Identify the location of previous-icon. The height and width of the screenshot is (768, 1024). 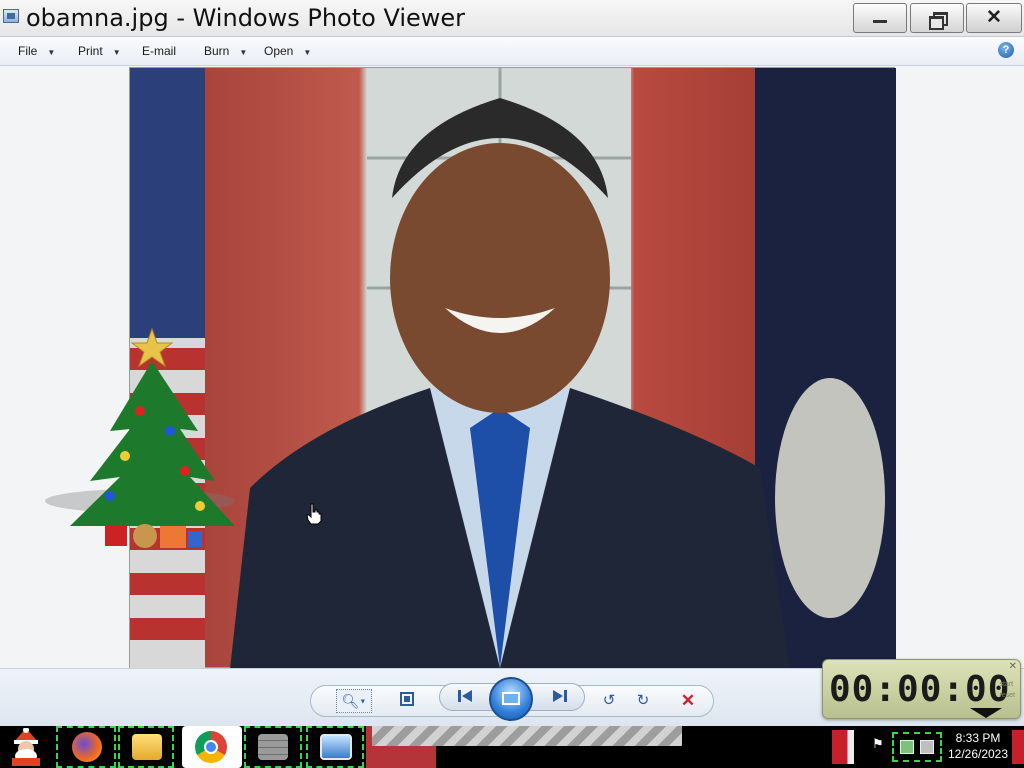
(465, 696).